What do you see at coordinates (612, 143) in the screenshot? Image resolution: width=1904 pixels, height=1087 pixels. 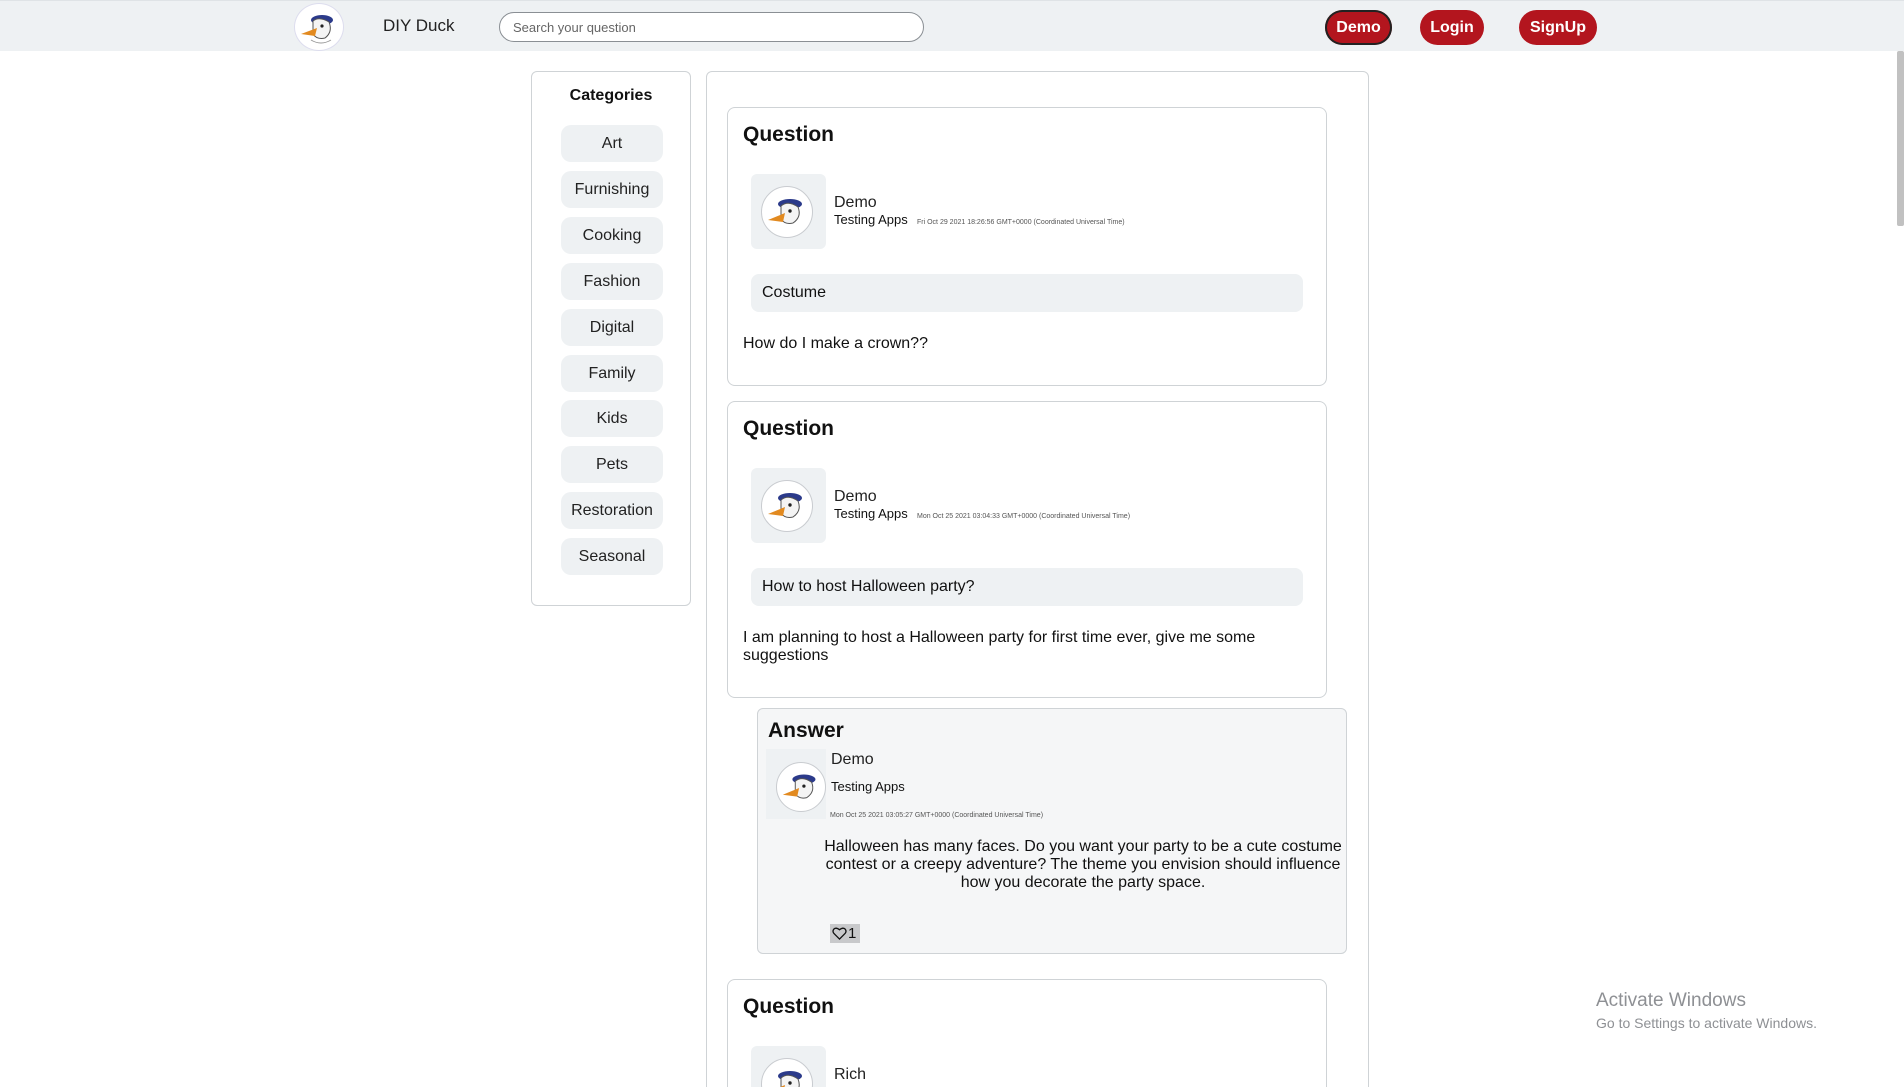 I see `category-art: Art` at bounding box center [612, 143].